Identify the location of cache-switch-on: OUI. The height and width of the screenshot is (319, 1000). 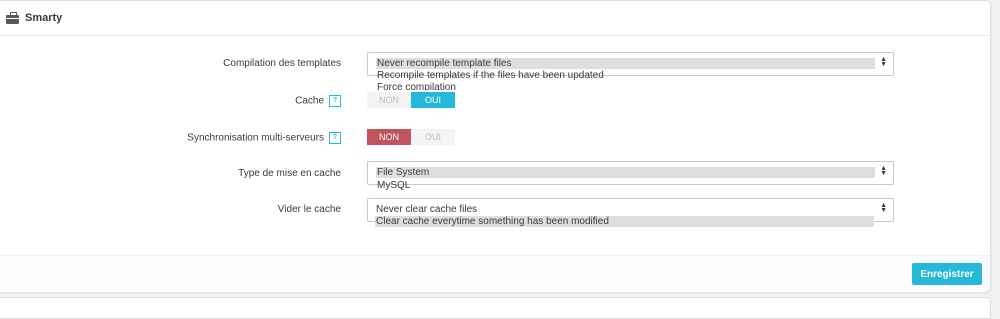
(433, 100).